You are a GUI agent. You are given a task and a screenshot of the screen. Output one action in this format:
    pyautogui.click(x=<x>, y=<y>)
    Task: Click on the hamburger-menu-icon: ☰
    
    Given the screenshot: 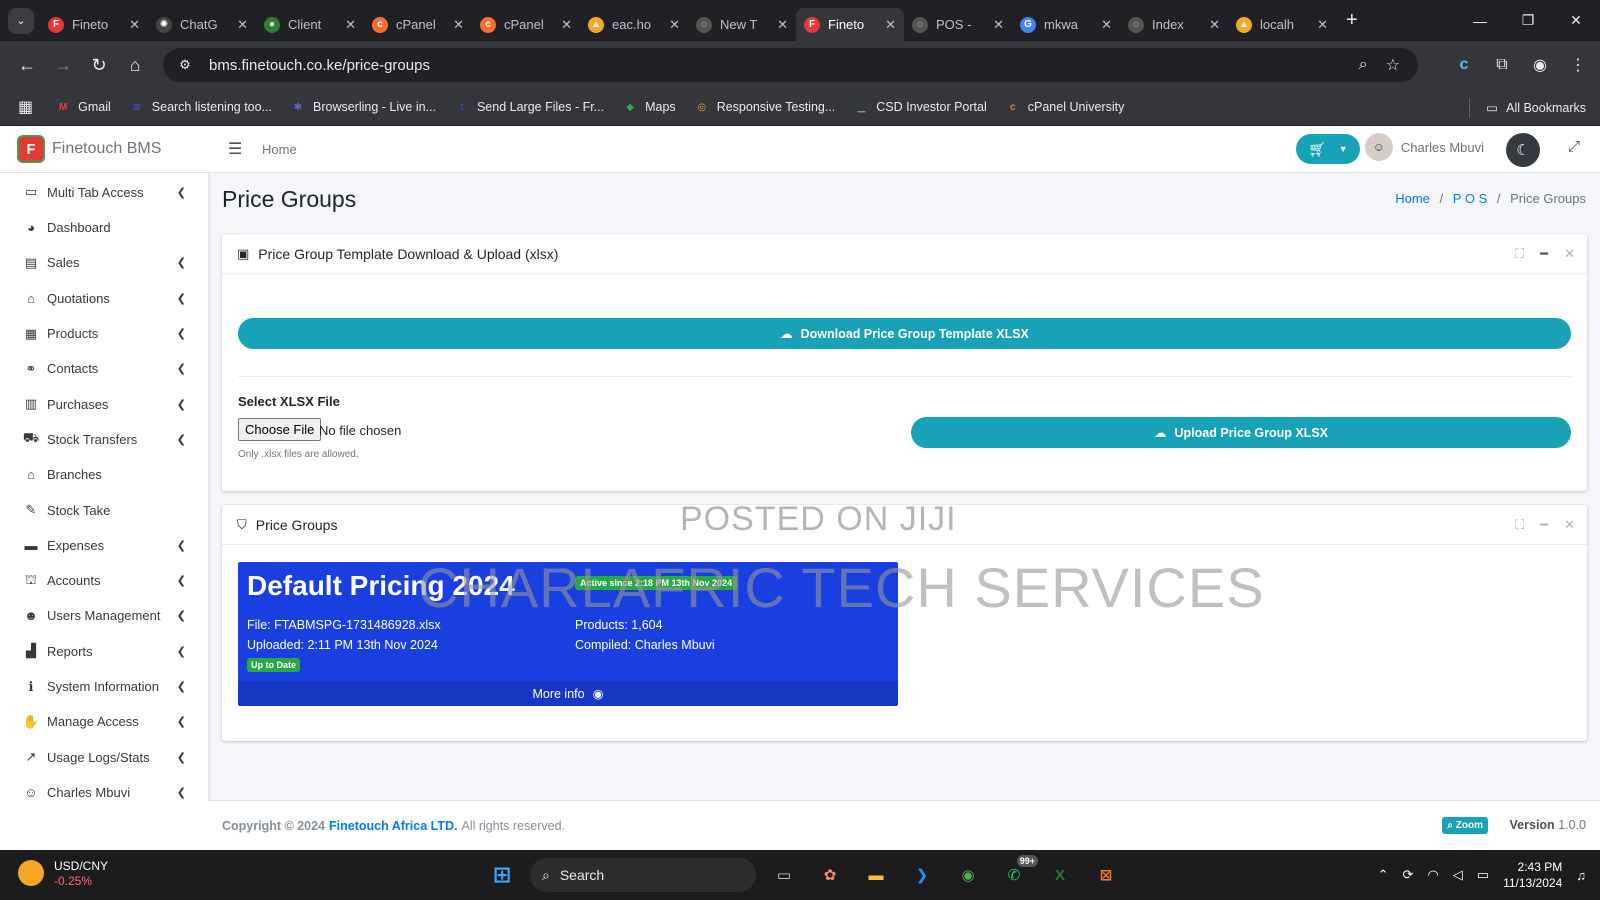 What is the action you would take?
    pyautogui.click(x=237, y=149)
    